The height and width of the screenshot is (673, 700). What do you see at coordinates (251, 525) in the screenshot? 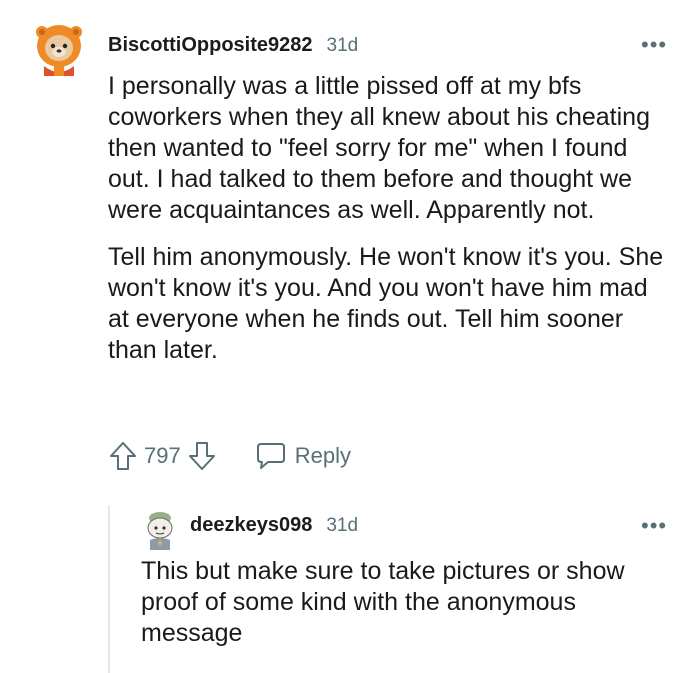
I see `username: deezkeys098` at bounding box center [251, 525].